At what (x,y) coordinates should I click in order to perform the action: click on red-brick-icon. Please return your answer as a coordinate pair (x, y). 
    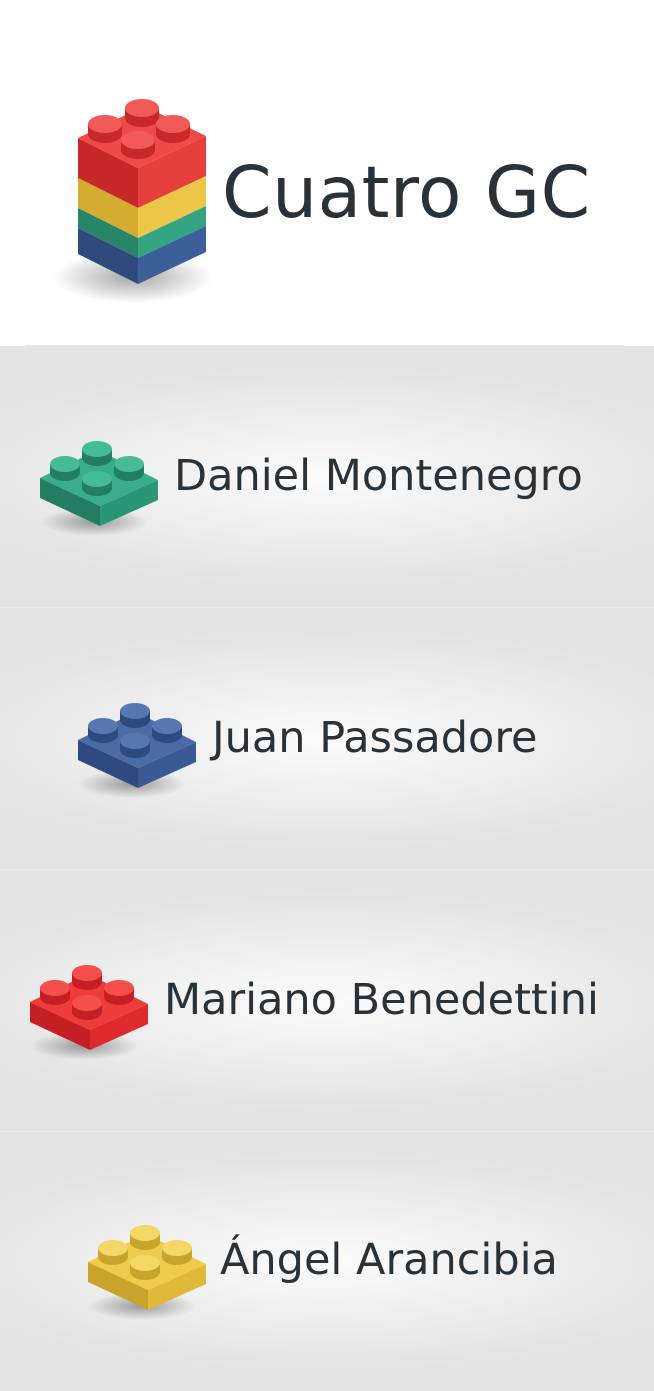
    Looking at the image, I should click on (89, 1012).